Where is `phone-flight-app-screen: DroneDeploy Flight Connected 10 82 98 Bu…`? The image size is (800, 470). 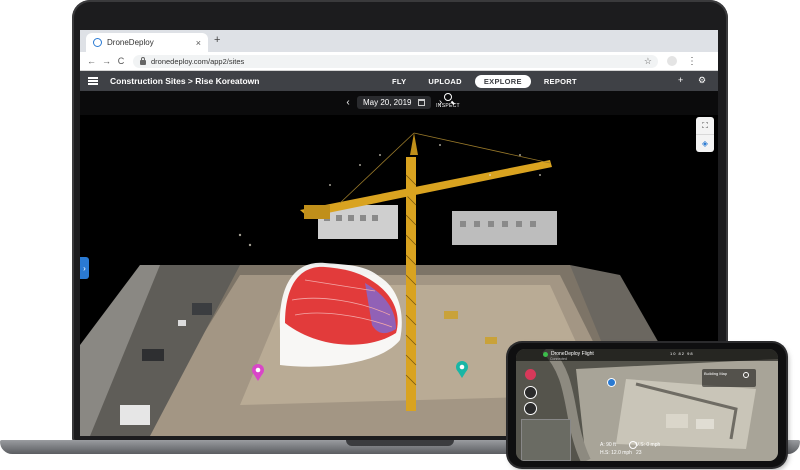
phone-flight-app-screen: DroneDeploy Flight Connected 10 82 98 Bu… is located at coordinates (647, 405).